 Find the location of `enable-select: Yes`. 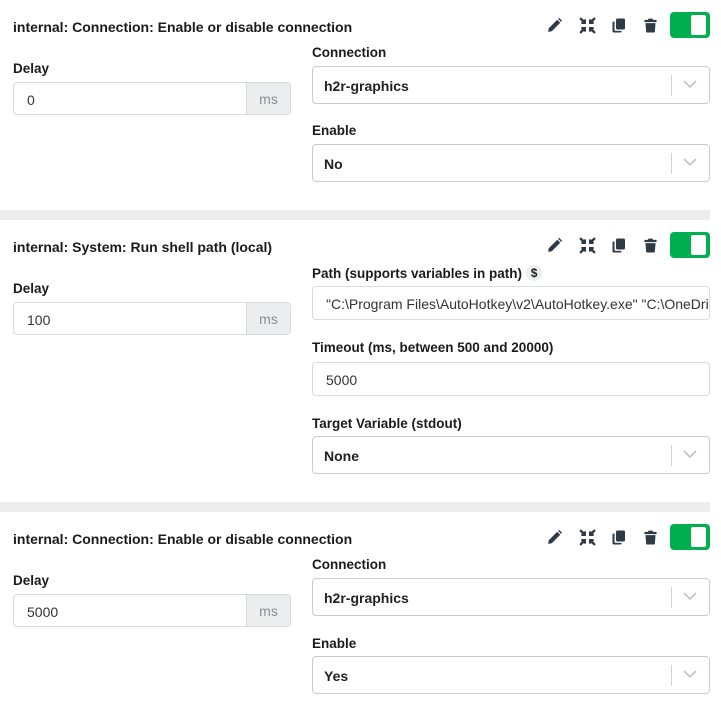

enable-select: Yes is located at coordinates (511, 675).